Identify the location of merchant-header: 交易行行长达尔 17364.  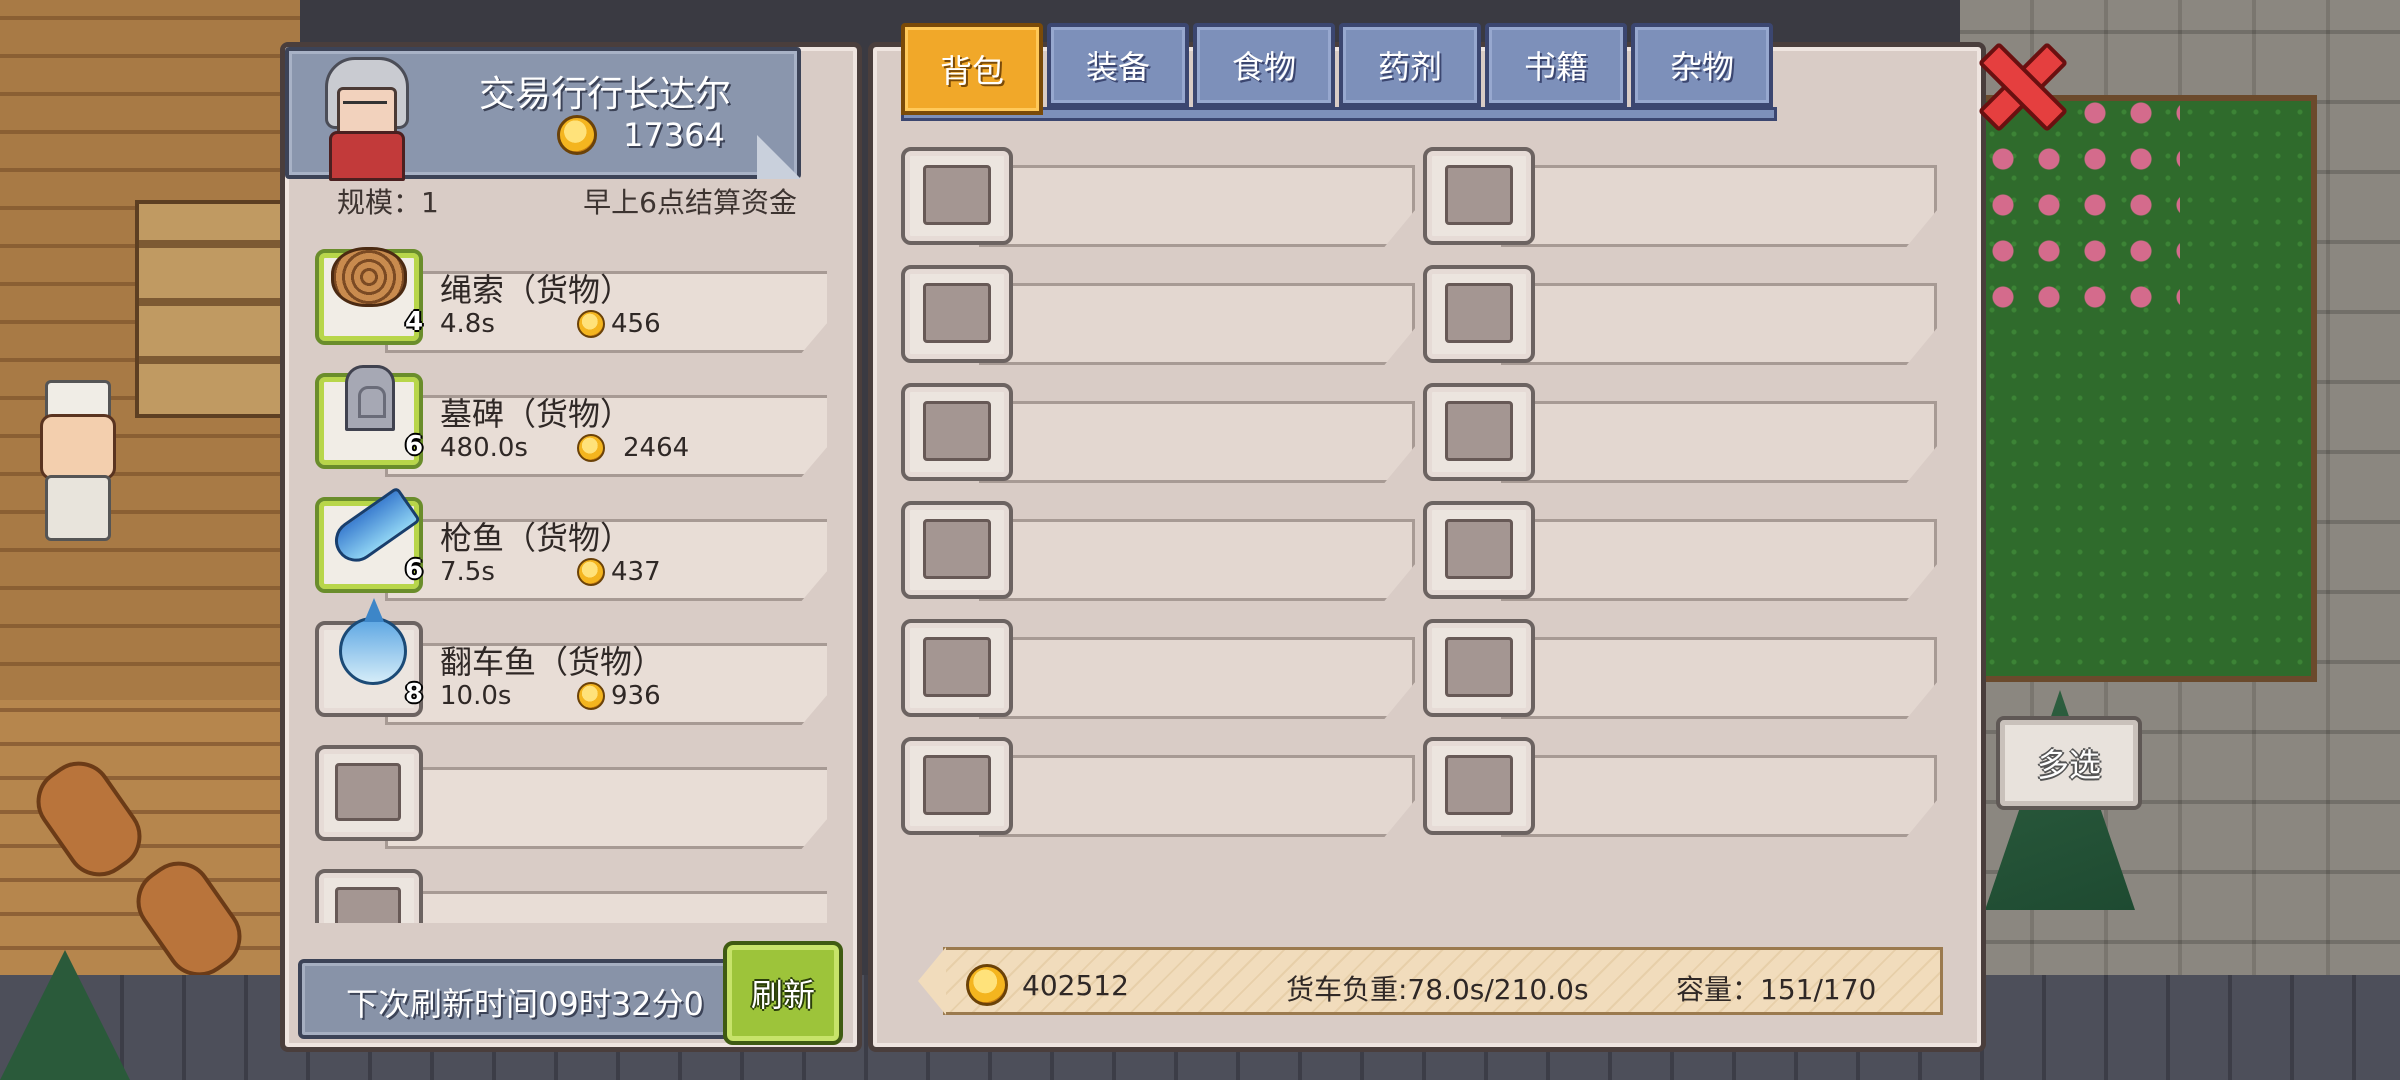
(543, 114).